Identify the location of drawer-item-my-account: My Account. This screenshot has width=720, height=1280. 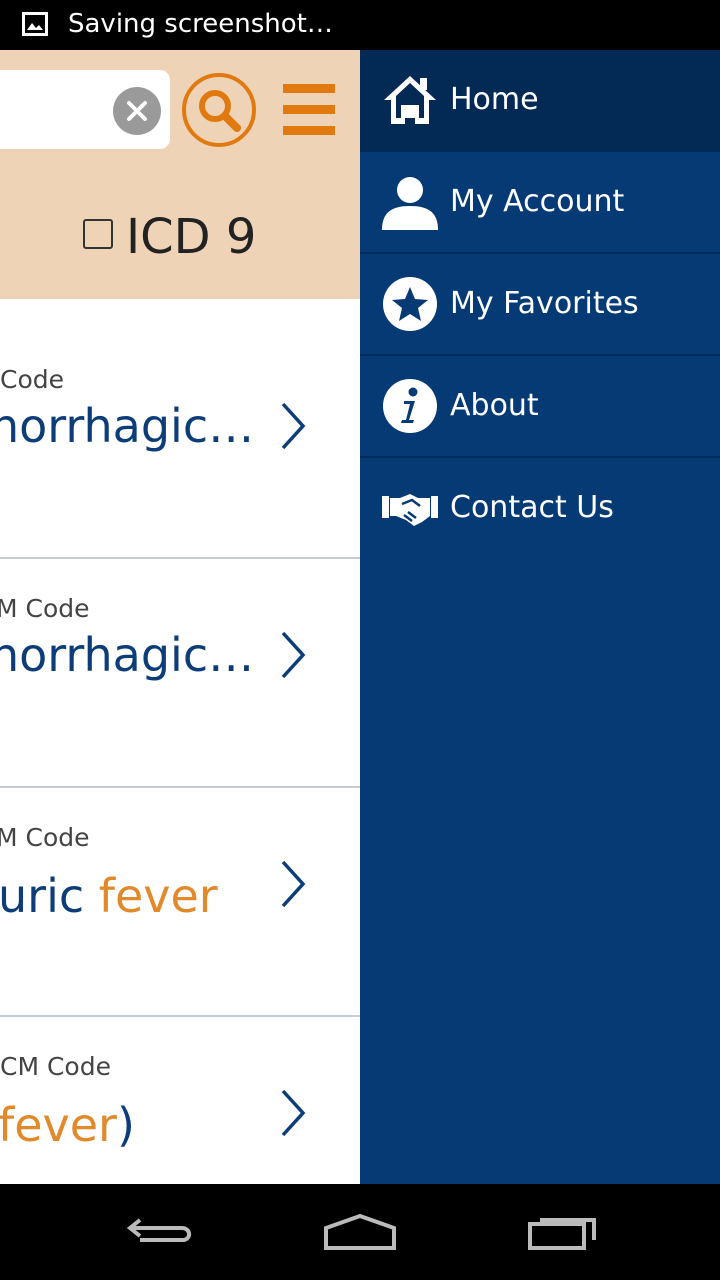
(540, 203).